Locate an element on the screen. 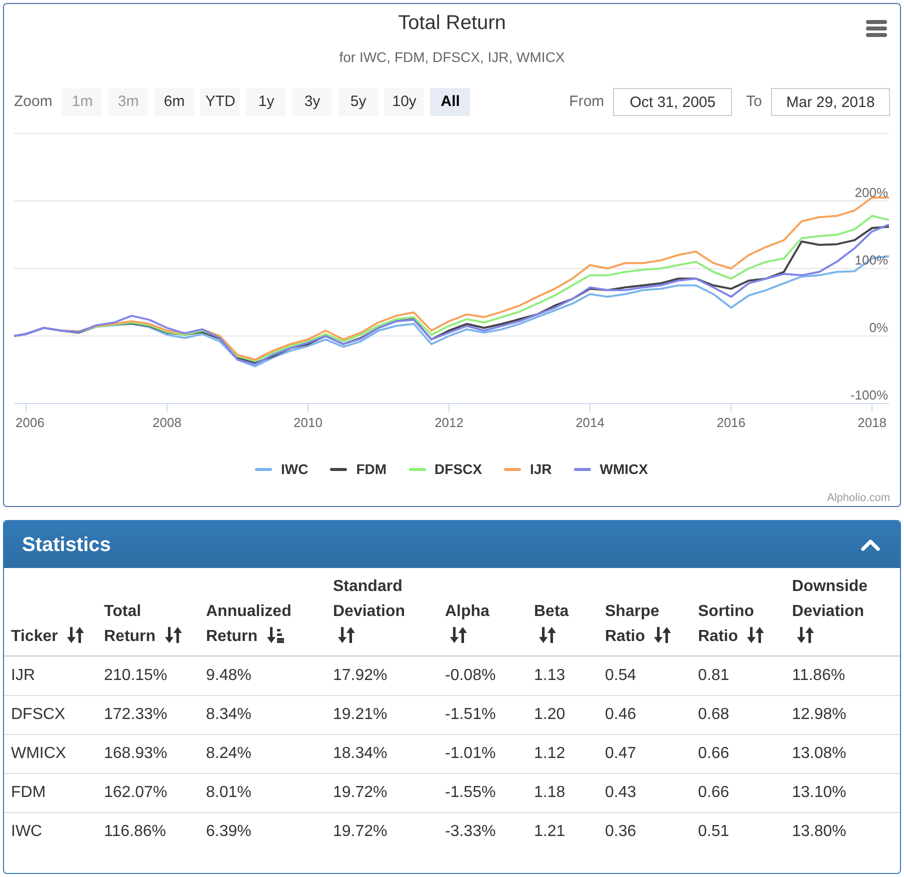 This screenshot has height=877, width=904. column-header: Sortino Ratio is located at coordinates (738, 612).